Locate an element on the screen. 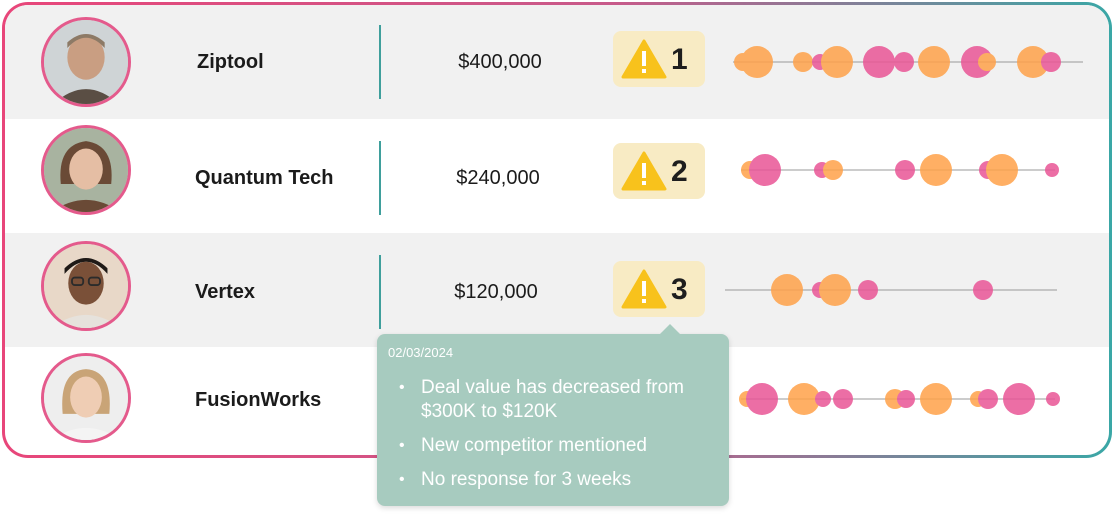 The height and width of the screenshot is (522, 1114). deal-value: $240,000 is located at coordinates (498, 178).